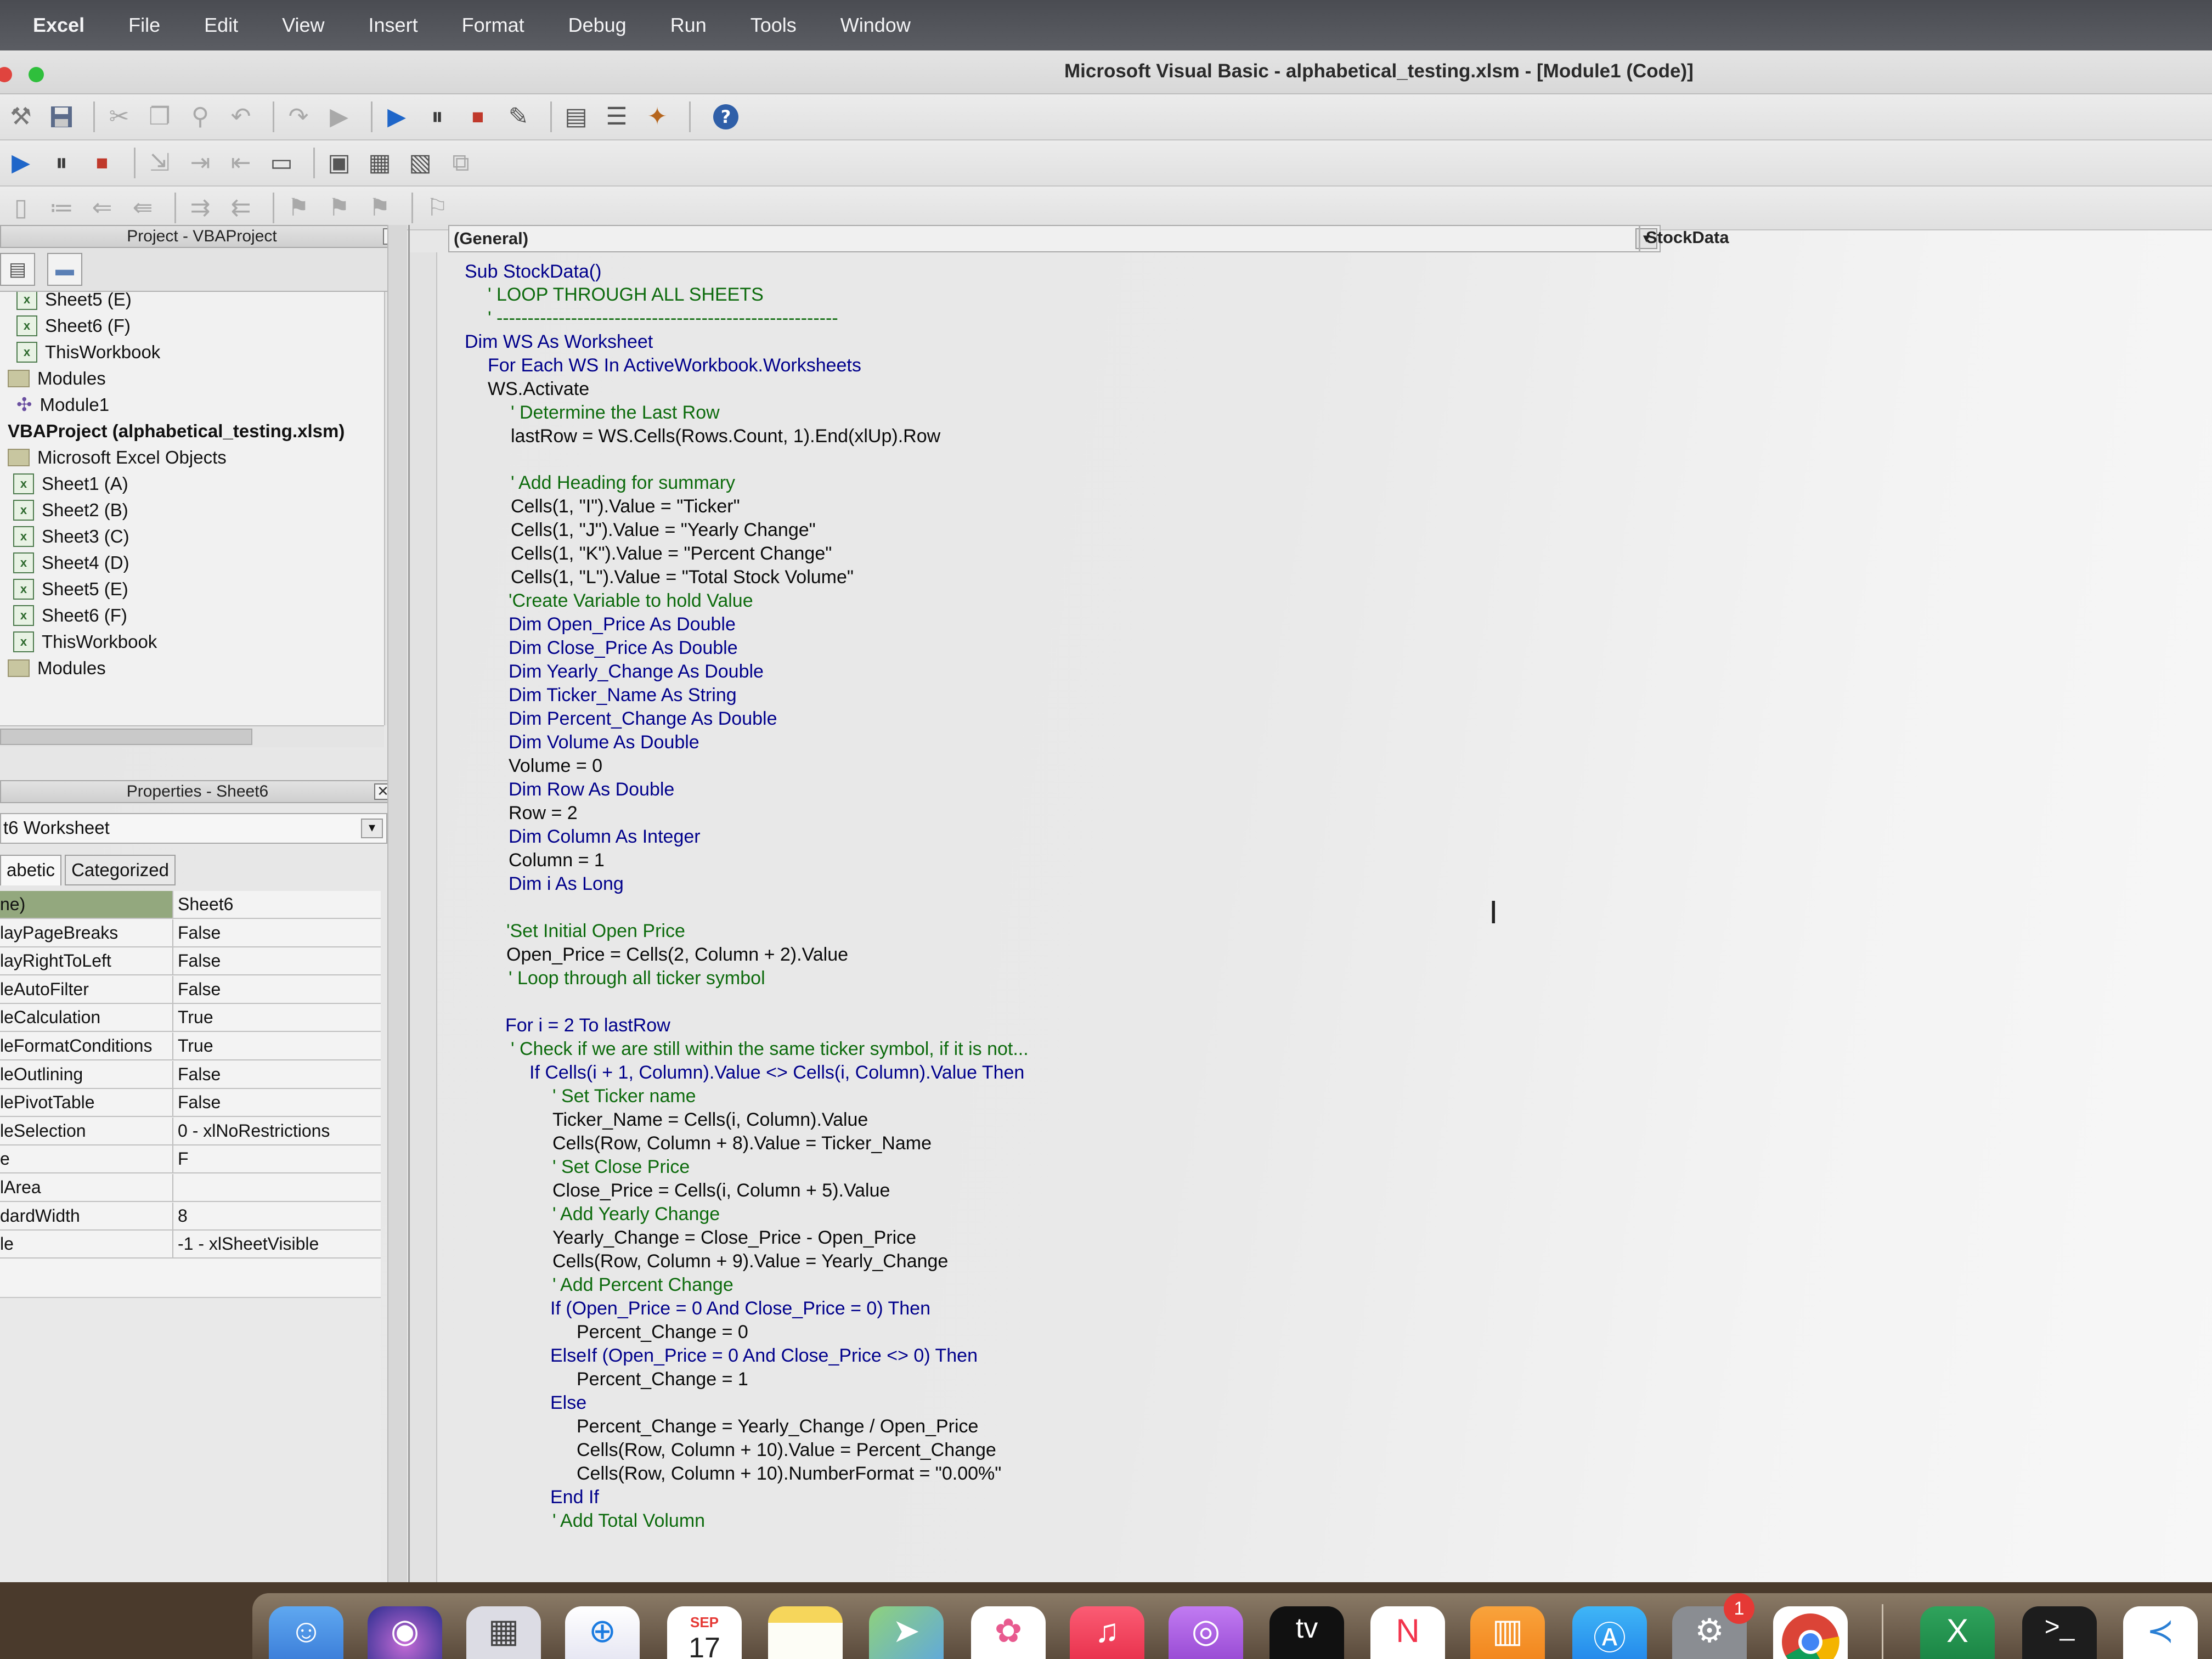 The width and height of the screenshot is (2212, 1659). I want to click on tv-icon: tv, so click(1307, 1633).